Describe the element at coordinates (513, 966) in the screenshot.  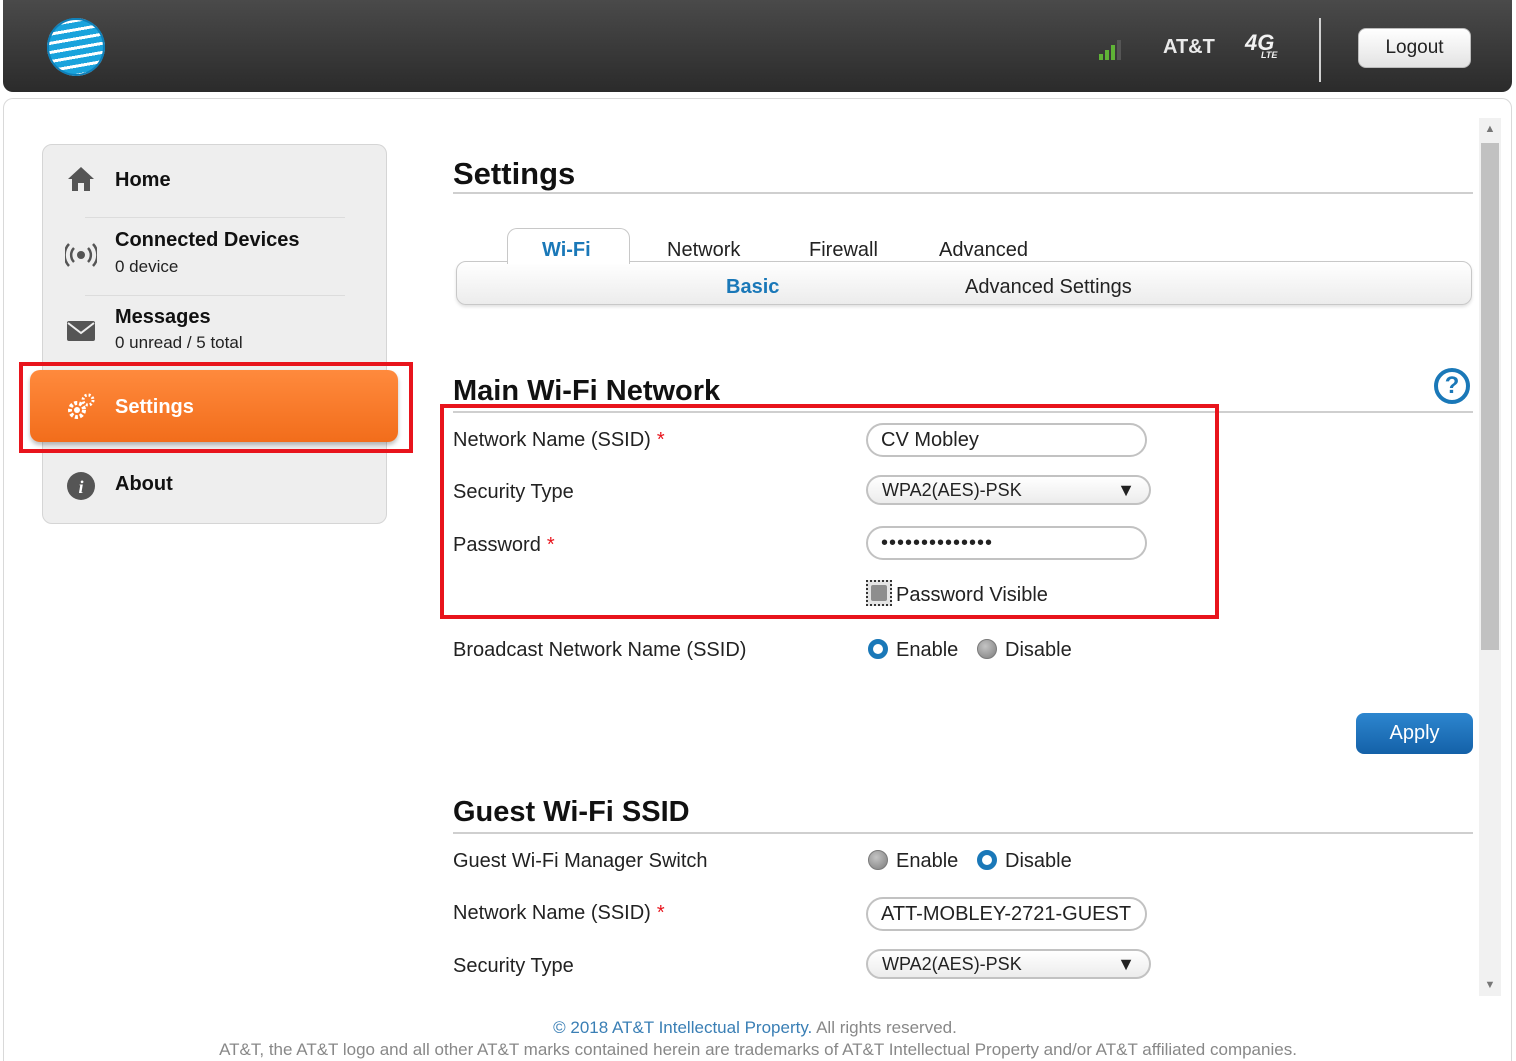
I see `guest-security-label: Security Type` at that location.